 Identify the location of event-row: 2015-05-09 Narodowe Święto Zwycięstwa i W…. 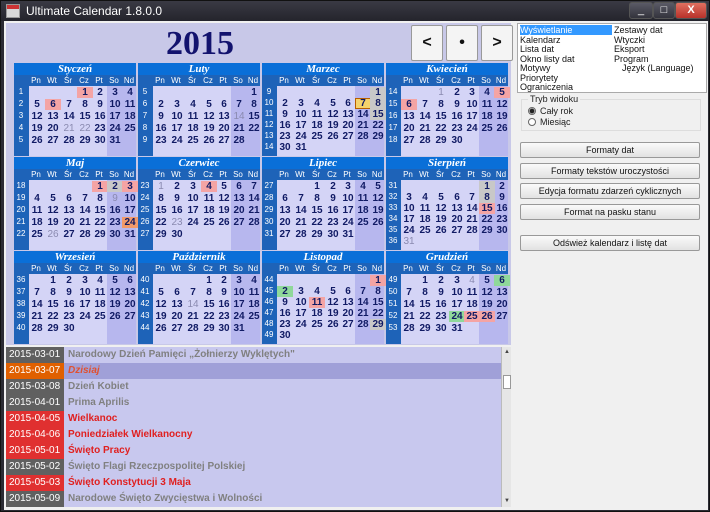
(253, 499).